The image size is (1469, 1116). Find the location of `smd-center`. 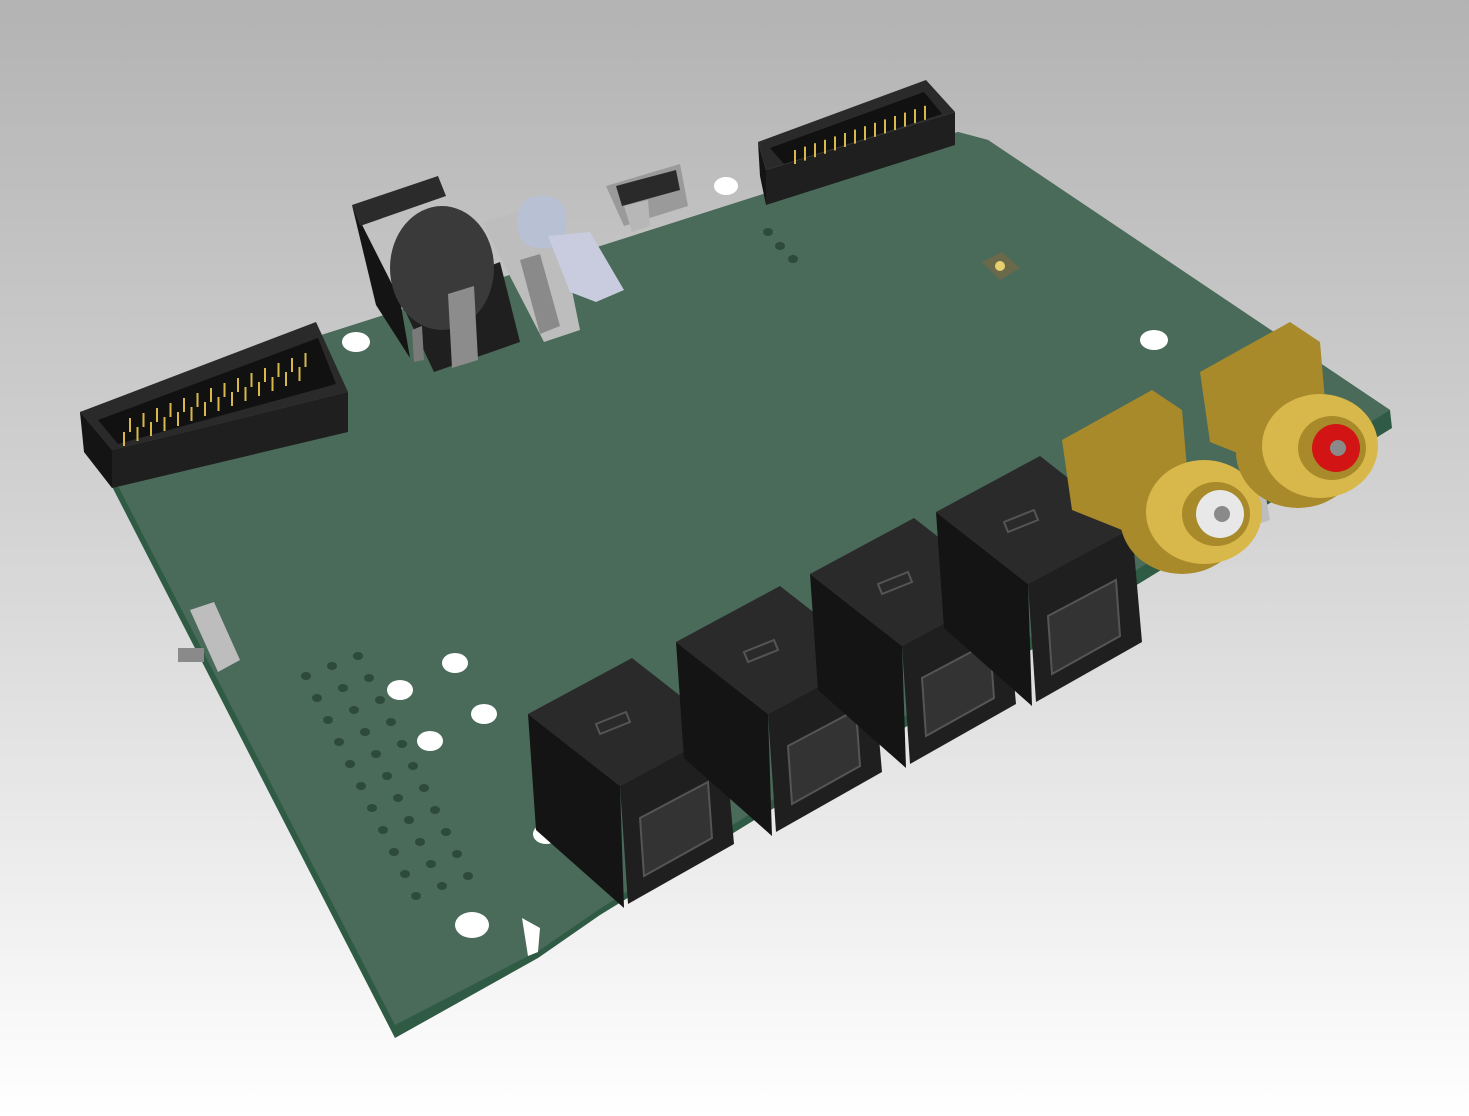

smd-center is located at coordinates (1000, 266).